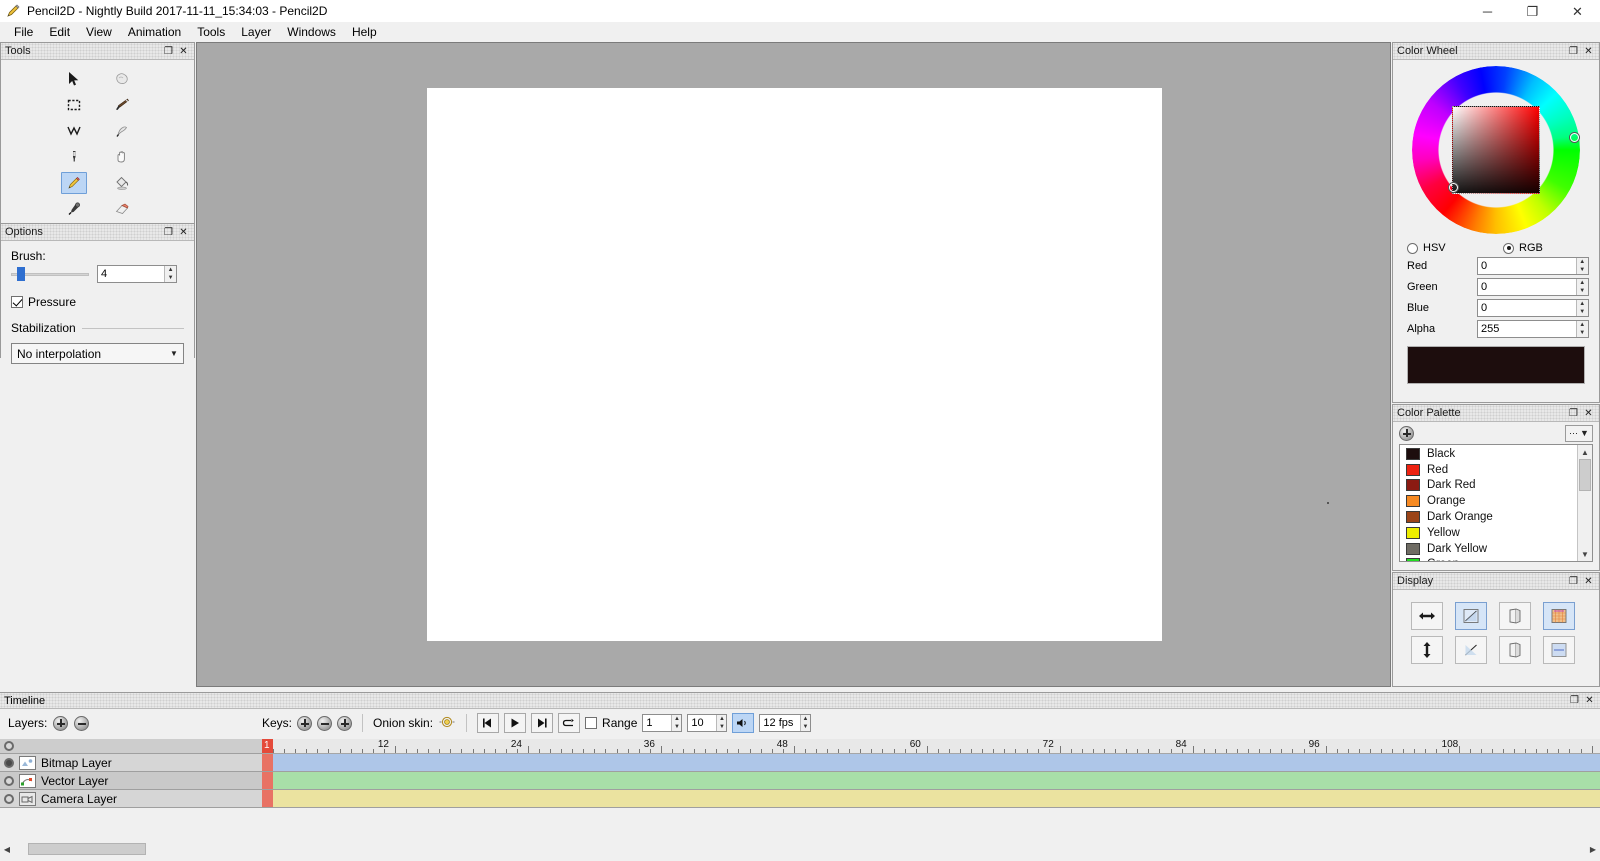  What do you see at coordinates (1559, 650) in the screenshot?
I see `overlay-blue-button` at bounding box center [1559, 650].